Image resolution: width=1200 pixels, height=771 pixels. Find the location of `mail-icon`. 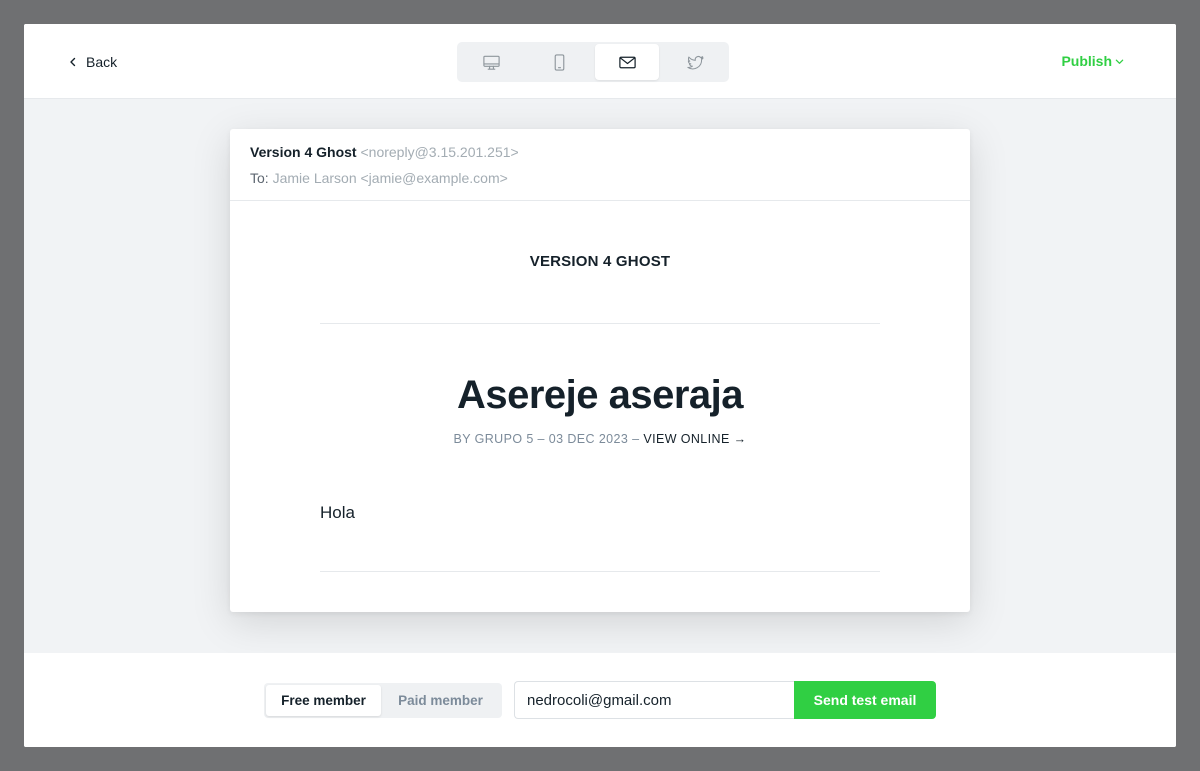

mail-icon is located at coordinates (627, 62).